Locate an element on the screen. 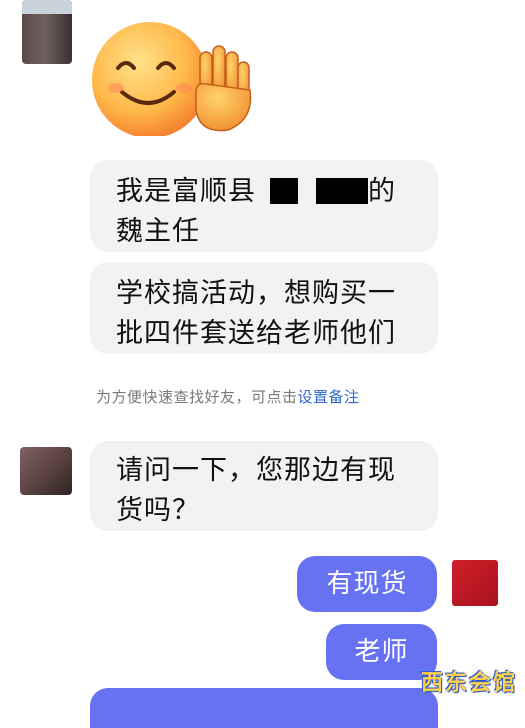 The width and height of the screenshot is (525, 728). message-bubble-outgoing is located at coordinates (264, 708).